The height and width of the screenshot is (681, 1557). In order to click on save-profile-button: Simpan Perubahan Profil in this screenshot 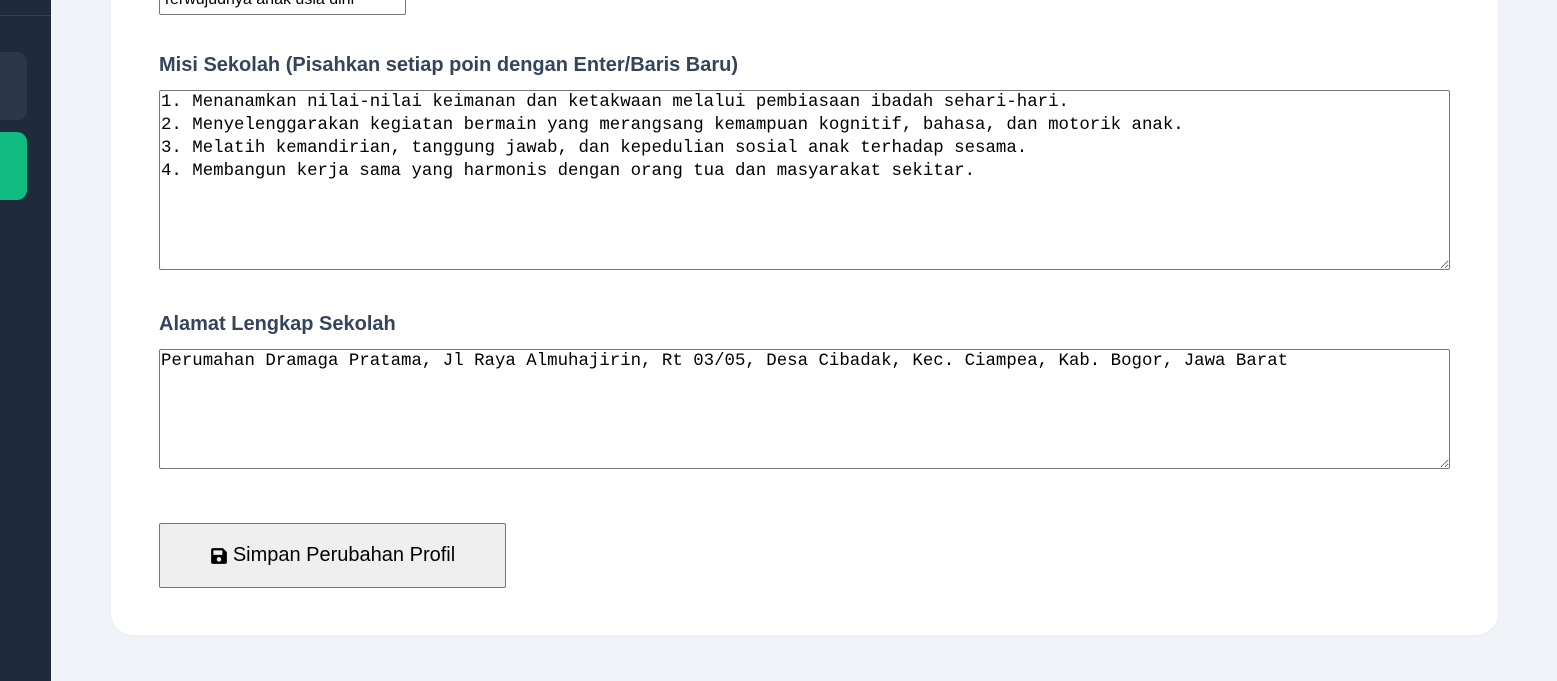, I will do `click(332, 555)`.